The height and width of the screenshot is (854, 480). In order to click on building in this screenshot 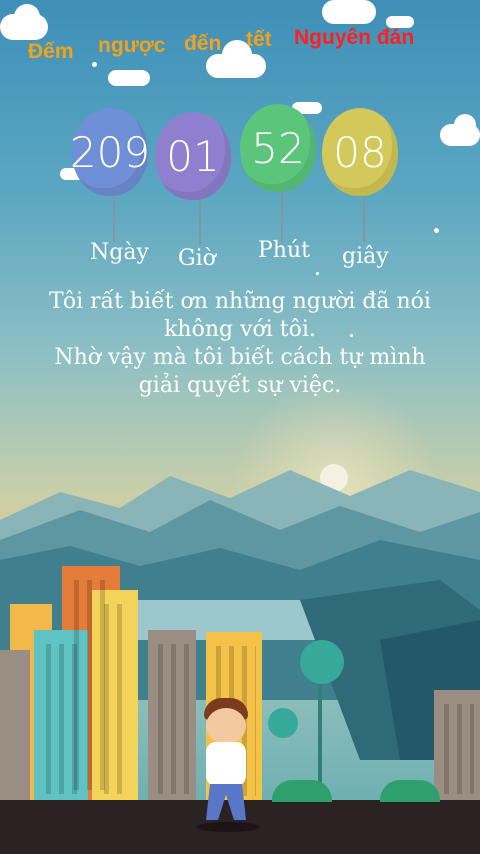, I will do `click(15, 725)`.